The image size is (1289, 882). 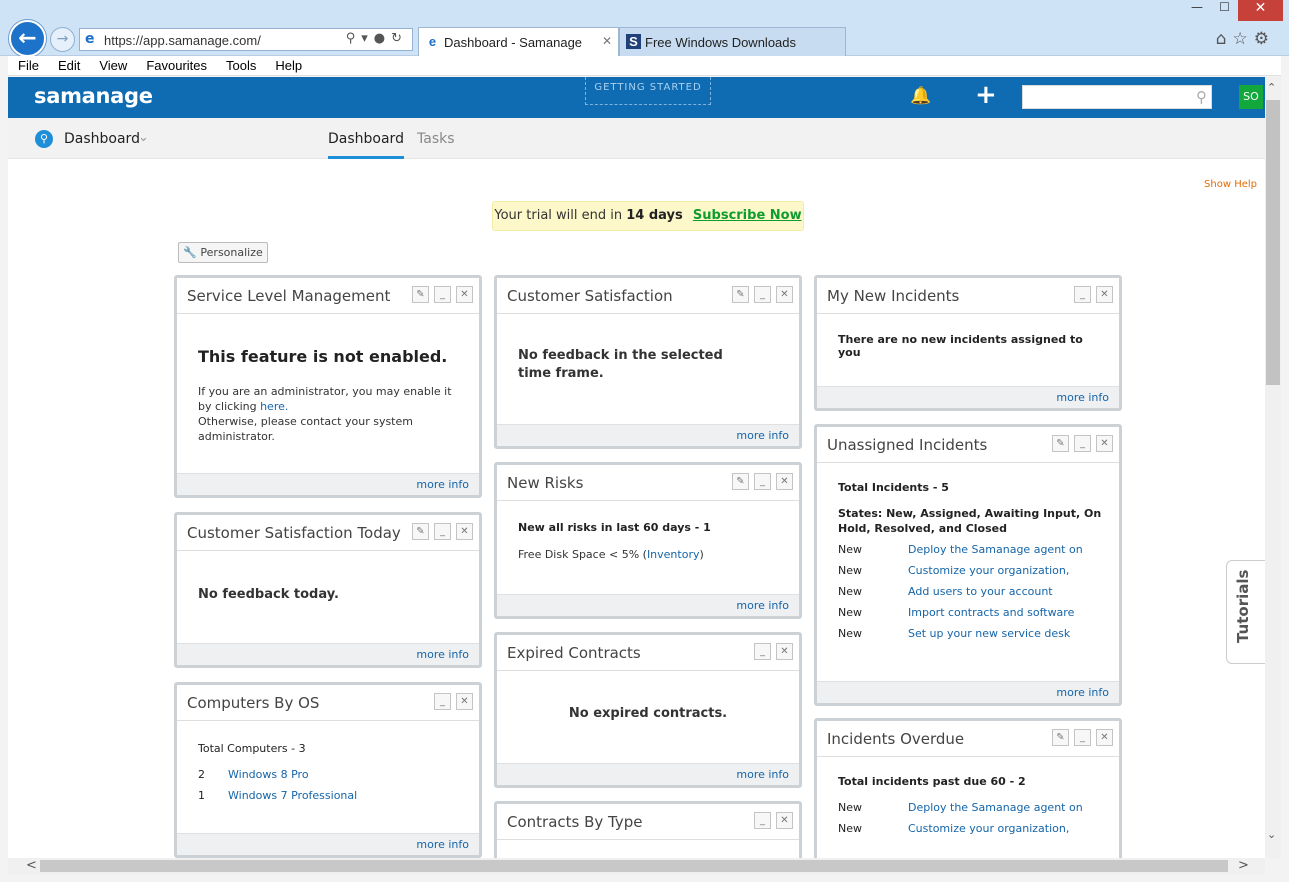 I want to click on horizontal-scroll-thumb, so click(x=634, y=866).